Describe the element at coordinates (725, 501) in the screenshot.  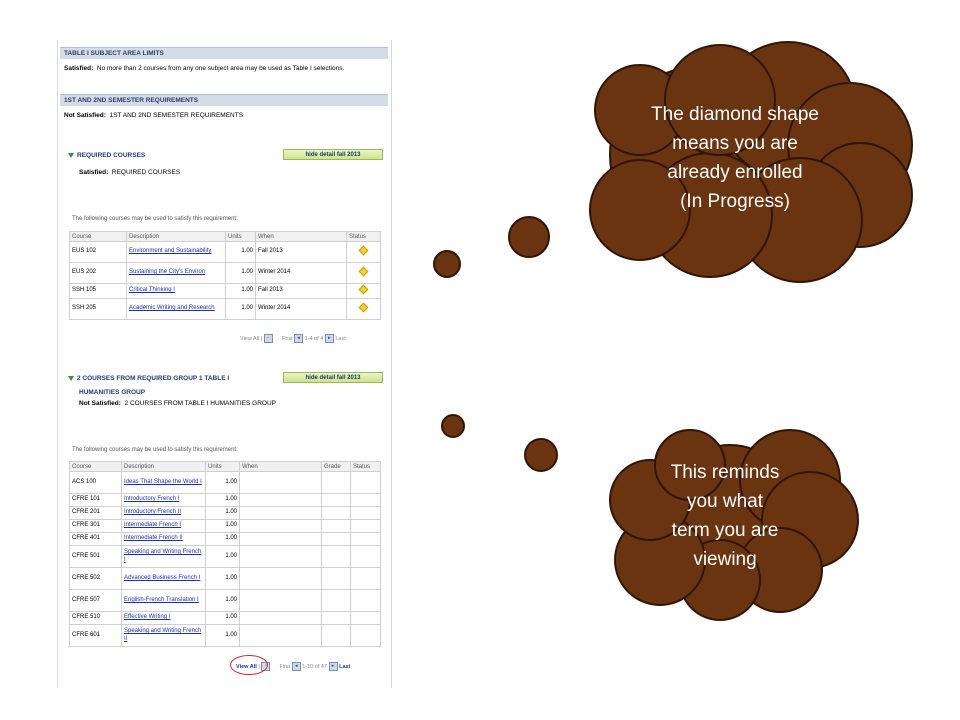
I see `callout-line: you what` at that location.